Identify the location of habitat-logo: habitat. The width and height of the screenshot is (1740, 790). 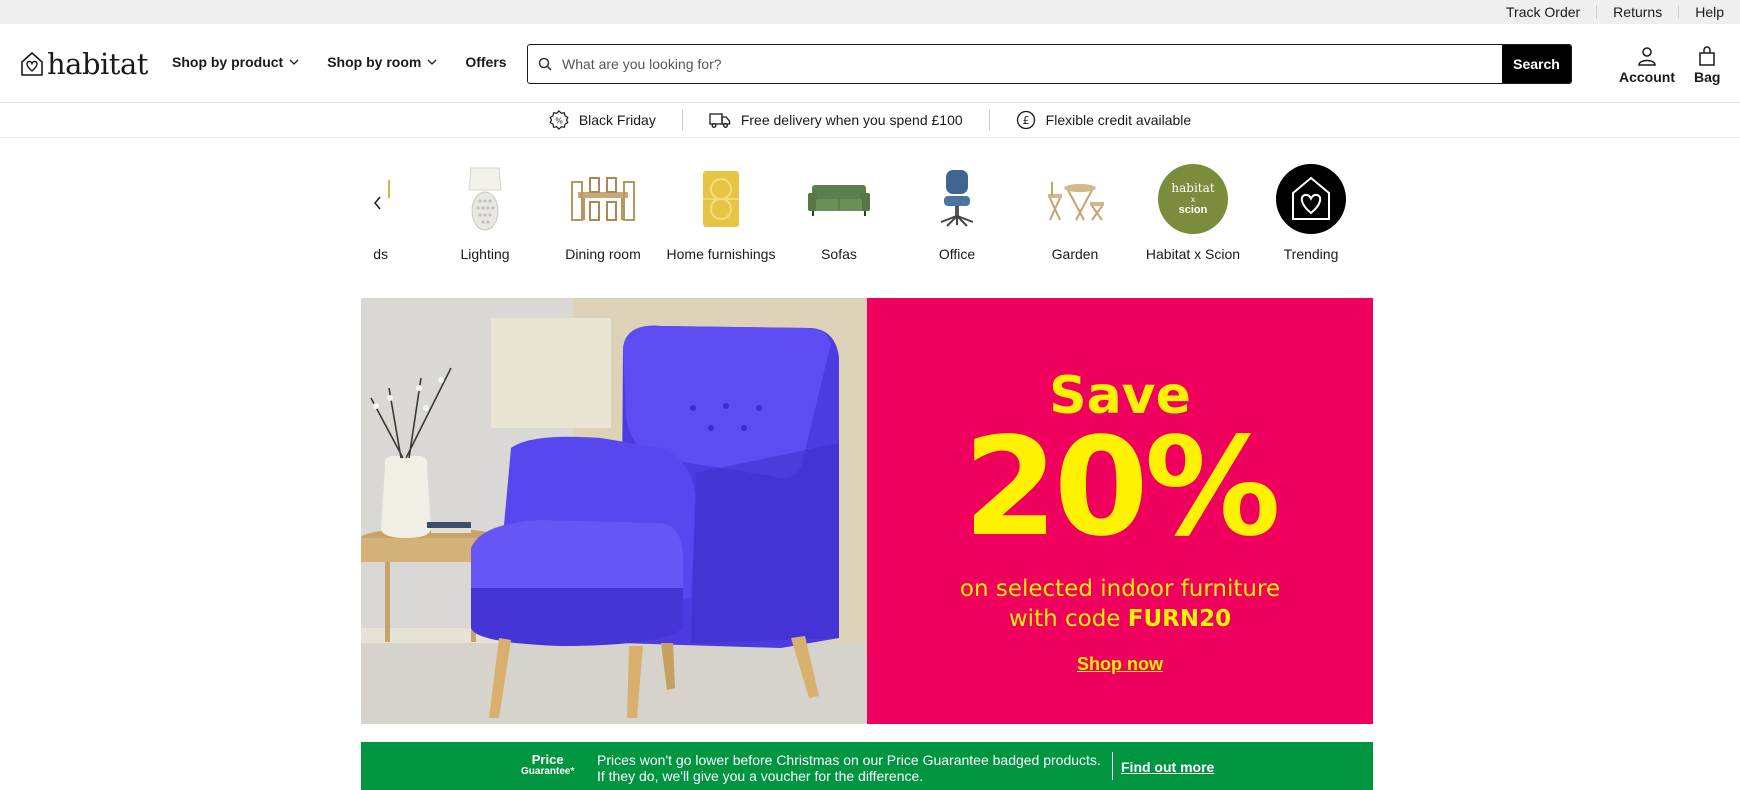
(84, 64).